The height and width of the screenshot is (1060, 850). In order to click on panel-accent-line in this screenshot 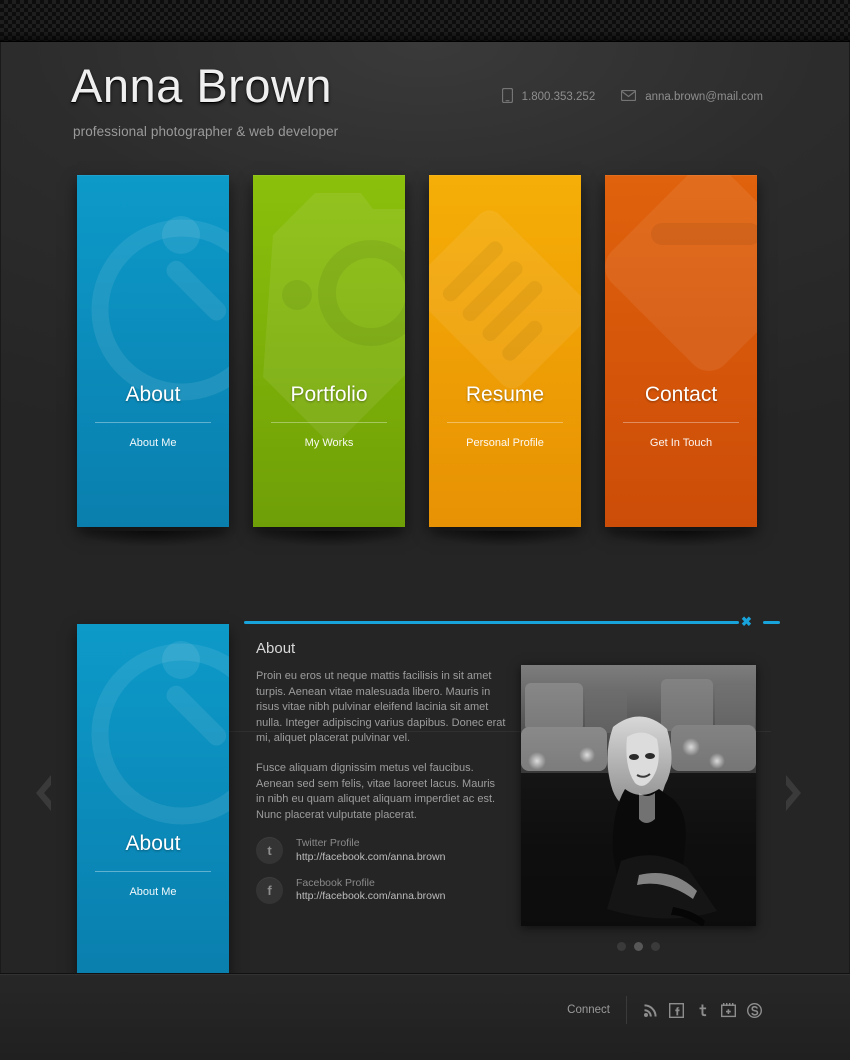, I will do `click(491, 622)`.